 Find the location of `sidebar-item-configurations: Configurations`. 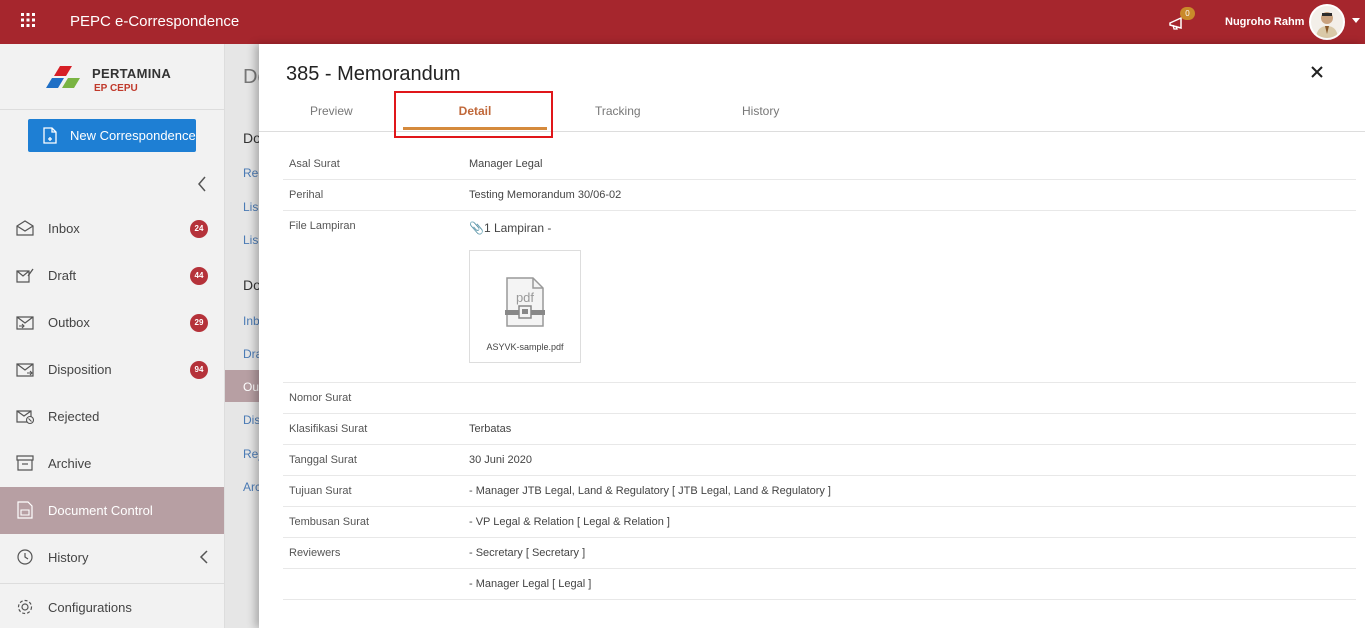

sidebar-item-configurations: Configurations is located at coordinates (112, 606).